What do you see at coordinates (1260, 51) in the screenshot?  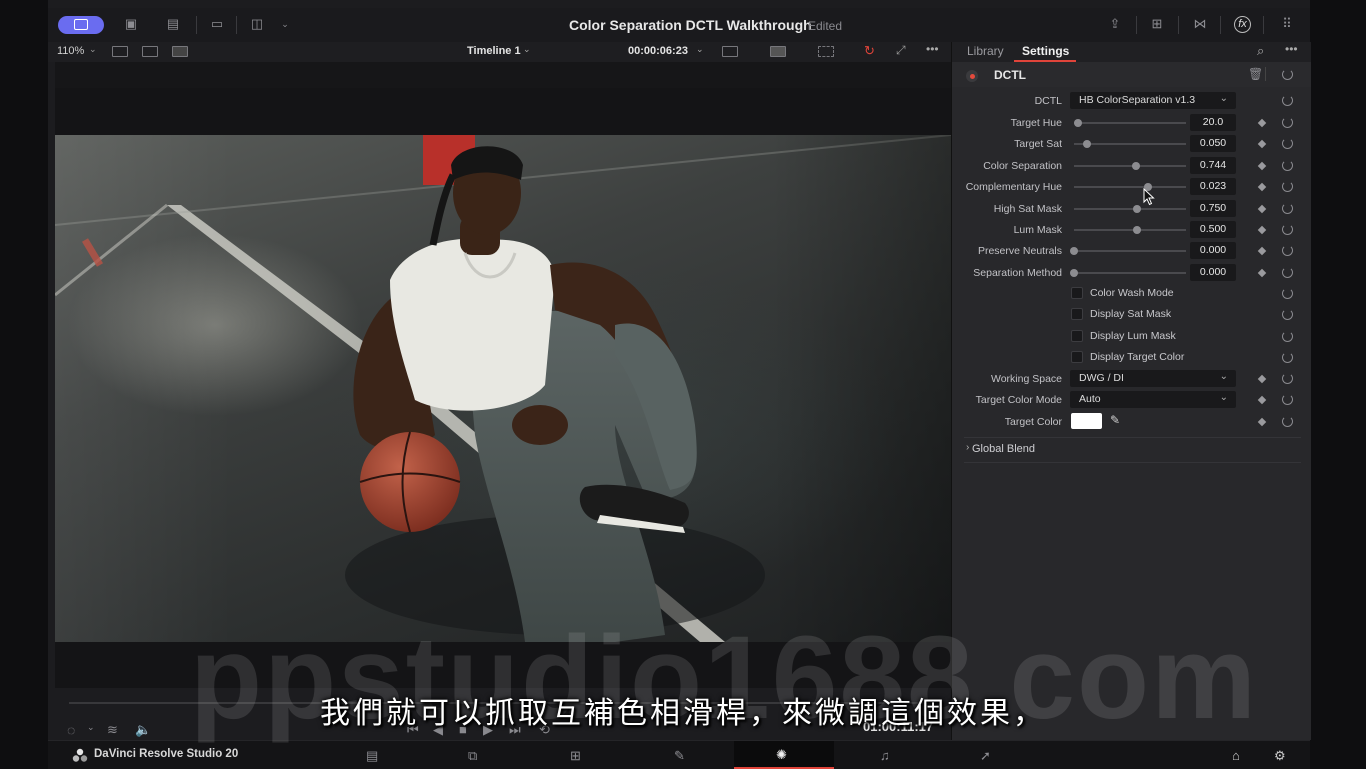 I see `search-icon: ⌕` at bounding box center [1260, 51].